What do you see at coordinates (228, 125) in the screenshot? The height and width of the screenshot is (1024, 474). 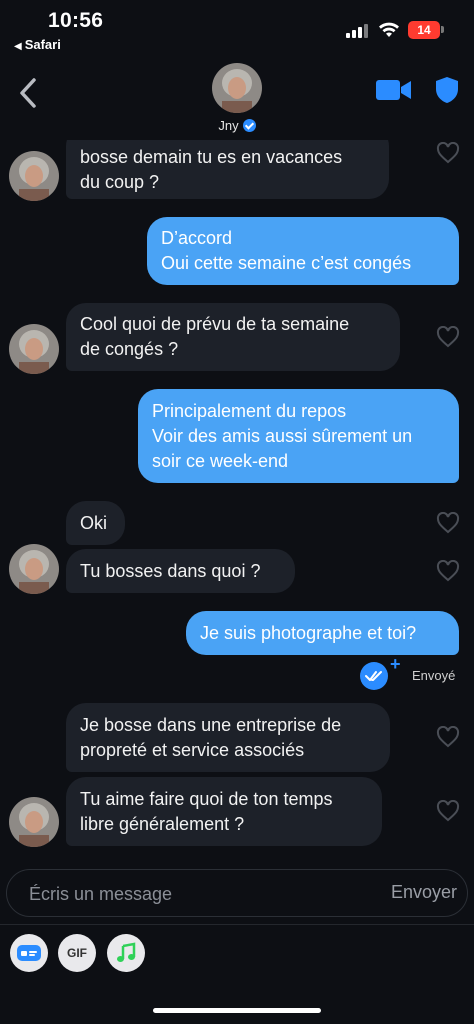 I see `contact-name: Jny` at bounding box center [228, 125].